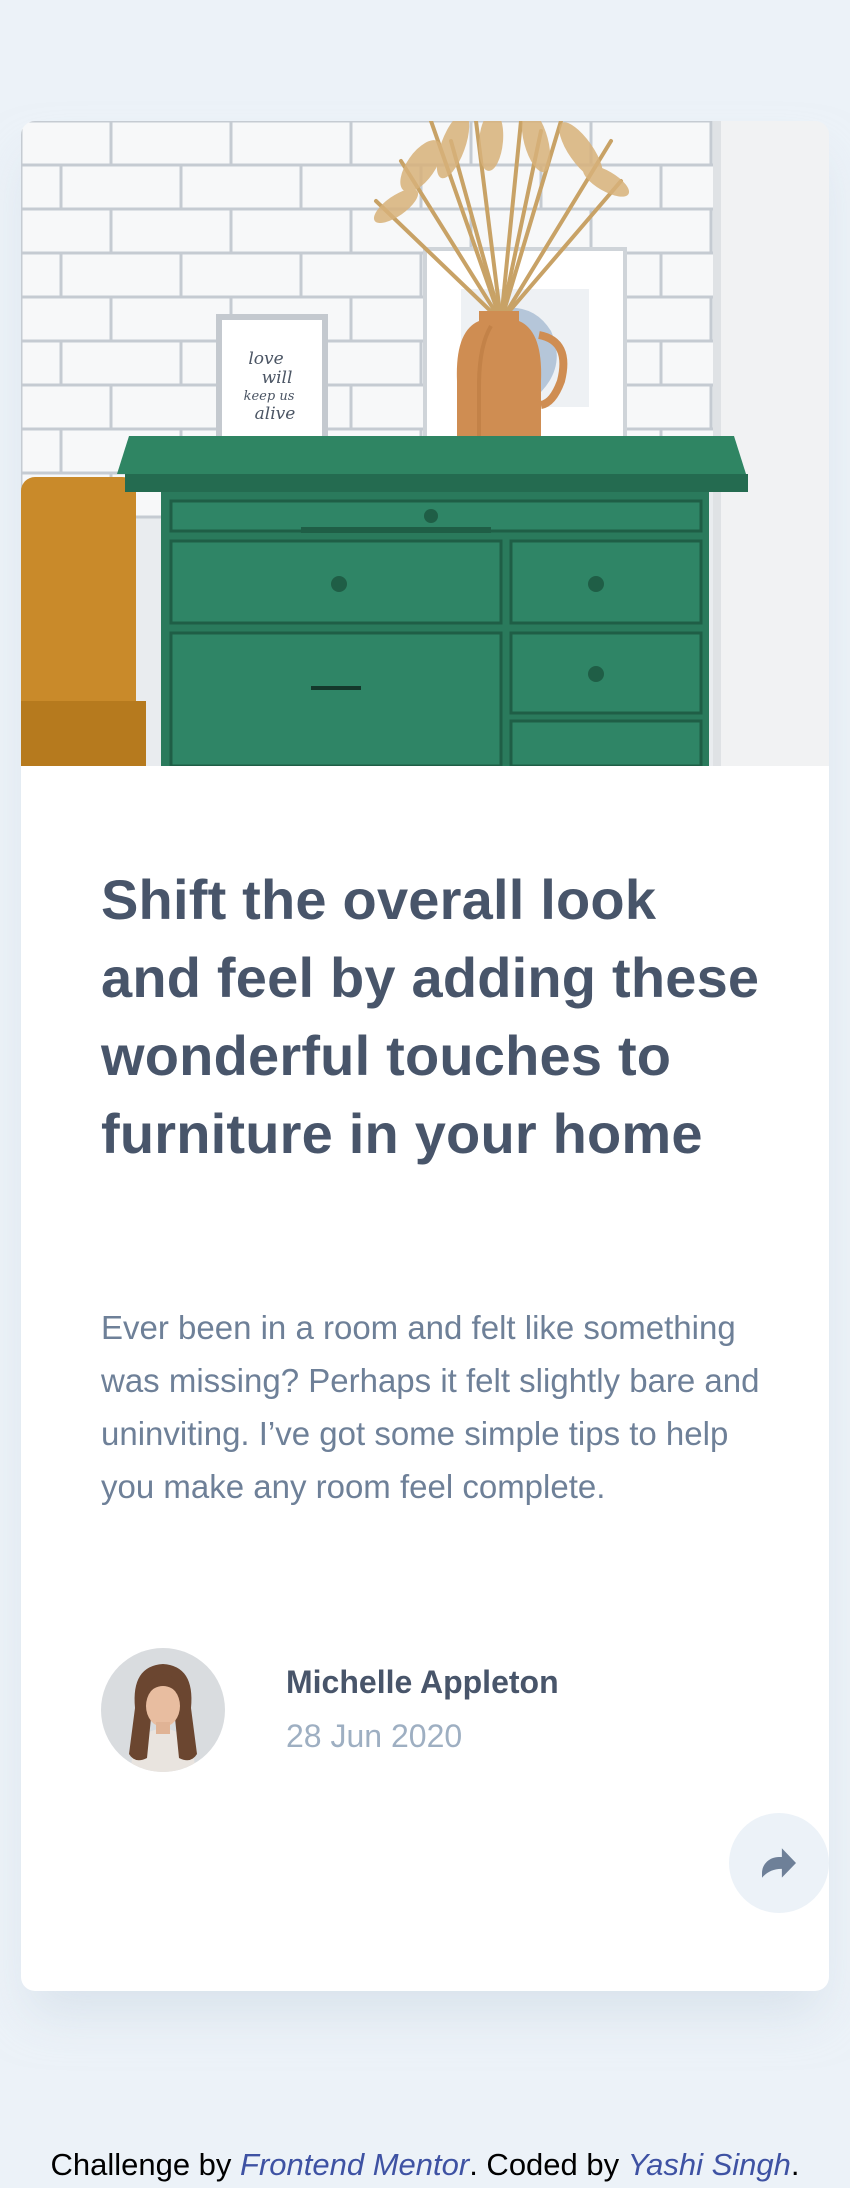 The width and height of the screenshot is (850, 2188). I want to click on author-link: Yashi Singh, so click(709, 2164).